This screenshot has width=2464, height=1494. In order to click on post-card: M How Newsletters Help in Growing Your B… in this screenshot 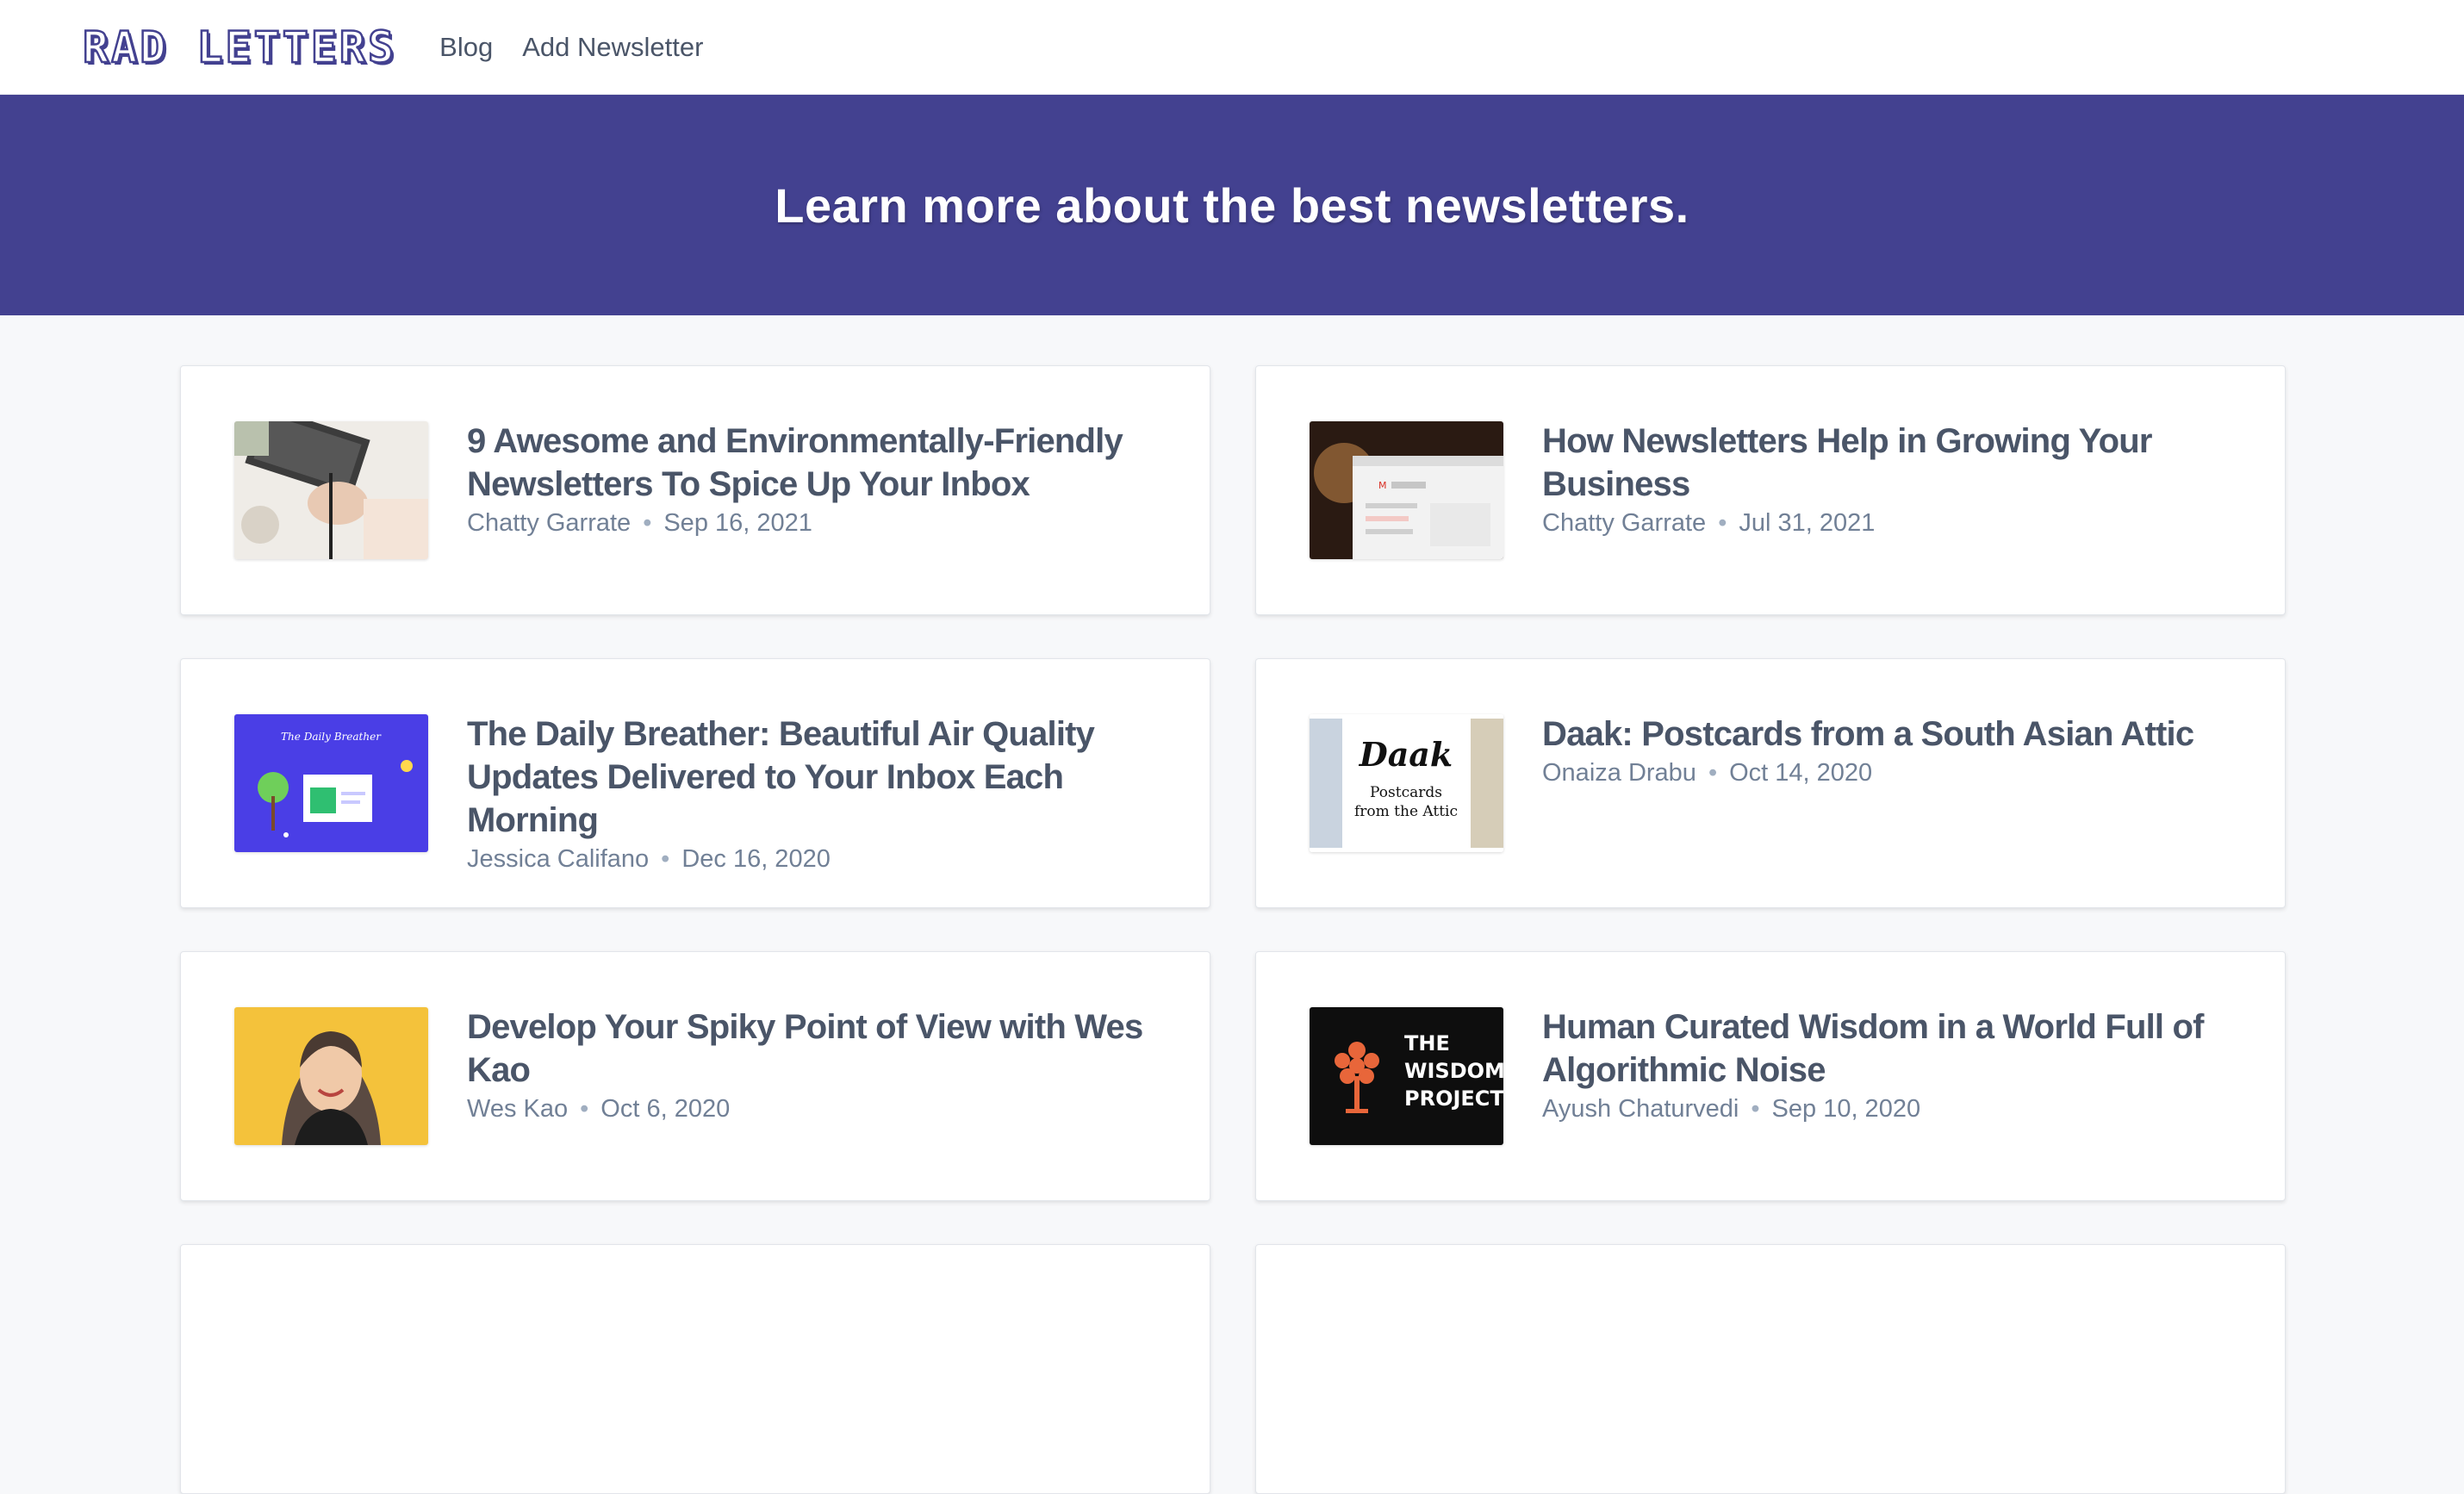, I will do `click(1771, 490)`.